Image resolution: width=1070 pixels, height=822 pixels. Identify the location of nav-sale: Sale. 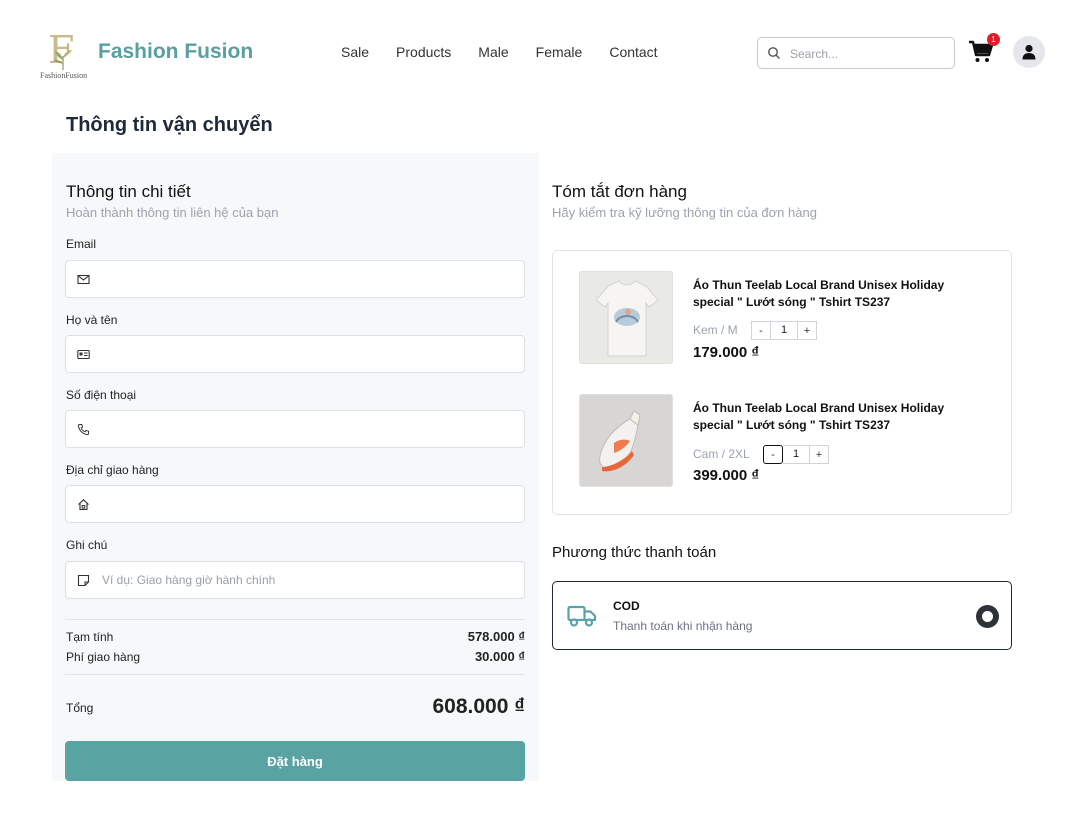
(355, 52).